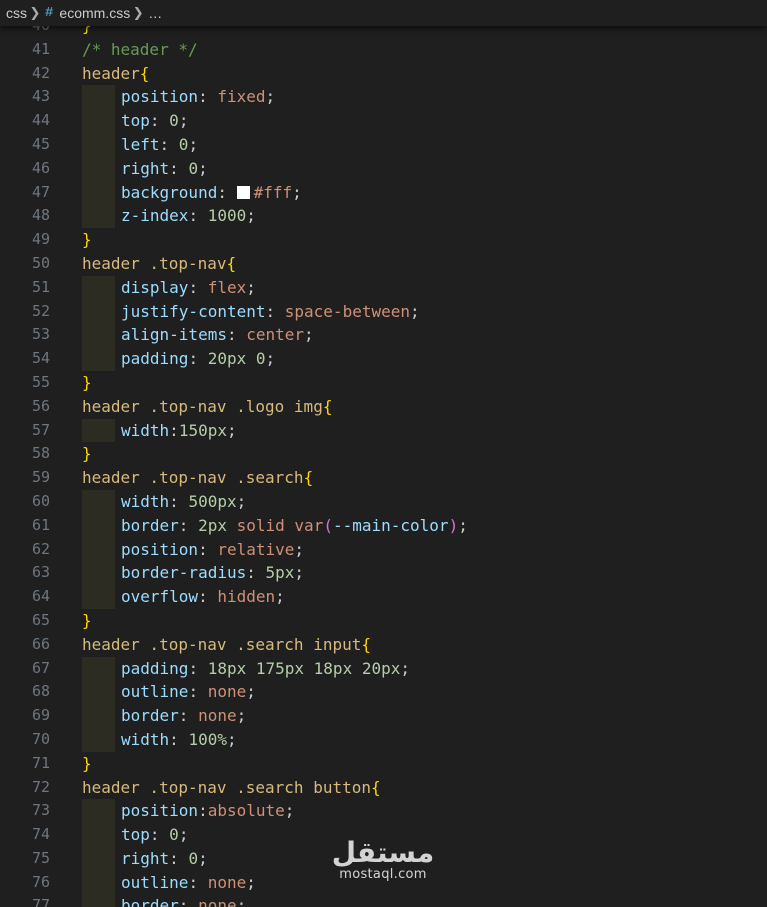 This screenshot has height=907, width=767. I want to click on line-number: 74, so click(40, 834).